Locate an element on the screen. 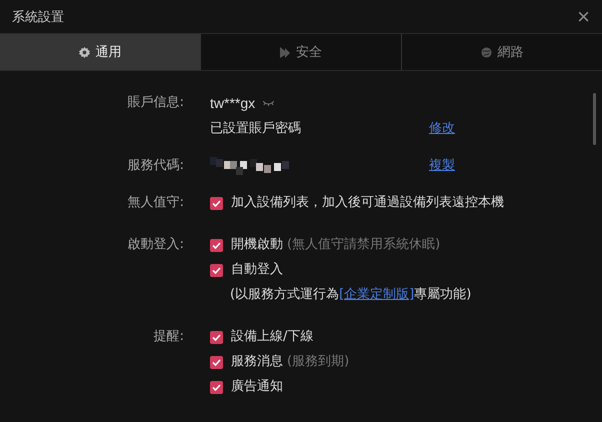 This screenshot has width=602, height=422. globe-icon is located at coordinates (486, 52).